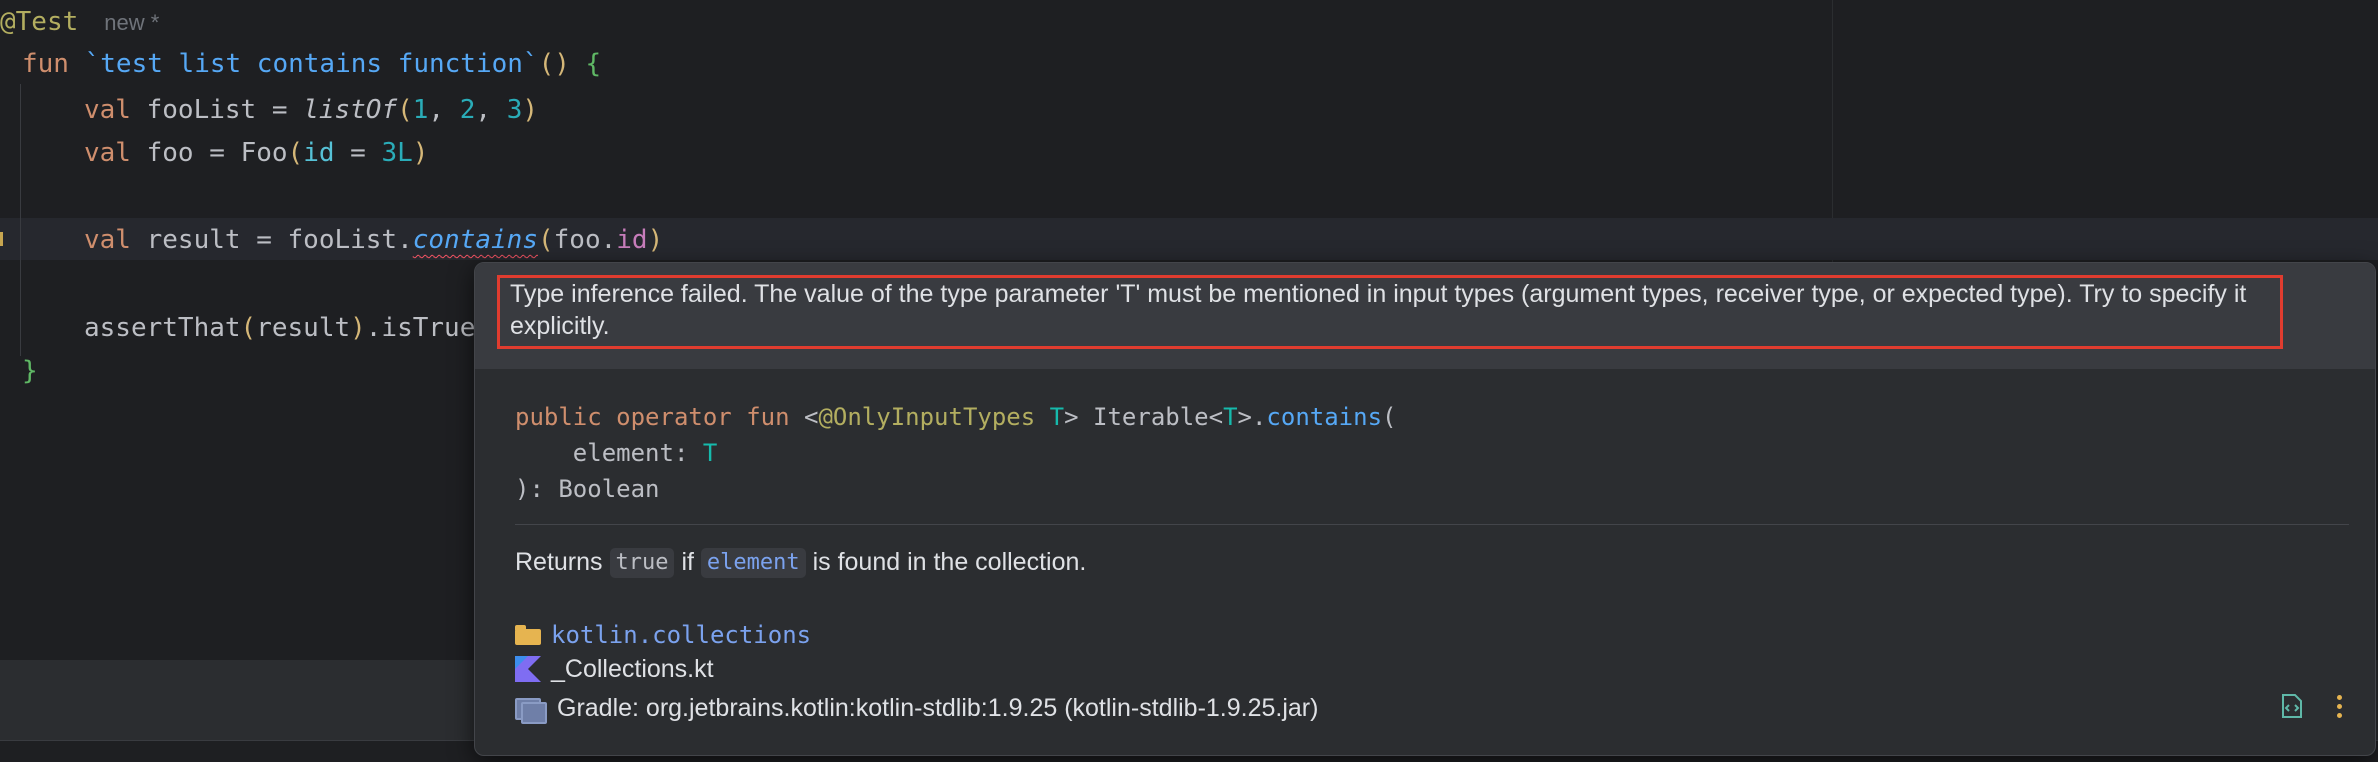 This screenshot has width=2378, height=762. I want to click on call-listof: listOf, so click(350, 110).